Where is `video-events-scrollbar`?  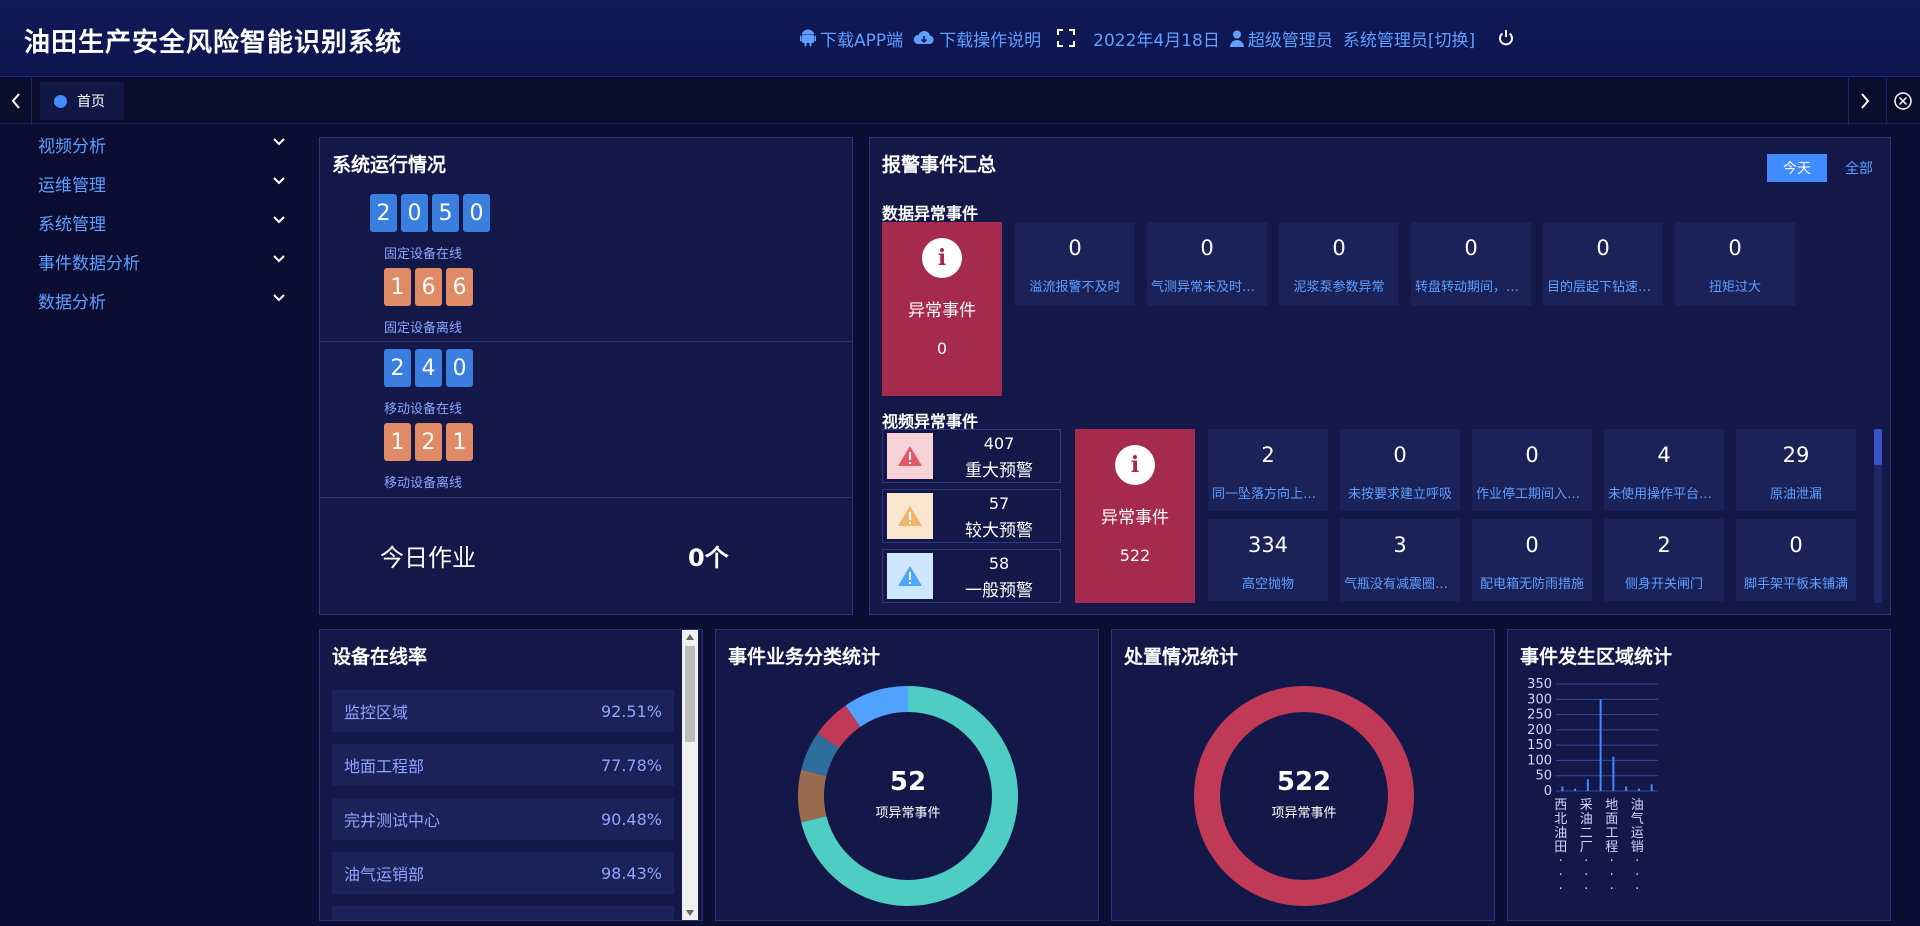
video-events-scrollbar is located at coordinates (1878, 516).